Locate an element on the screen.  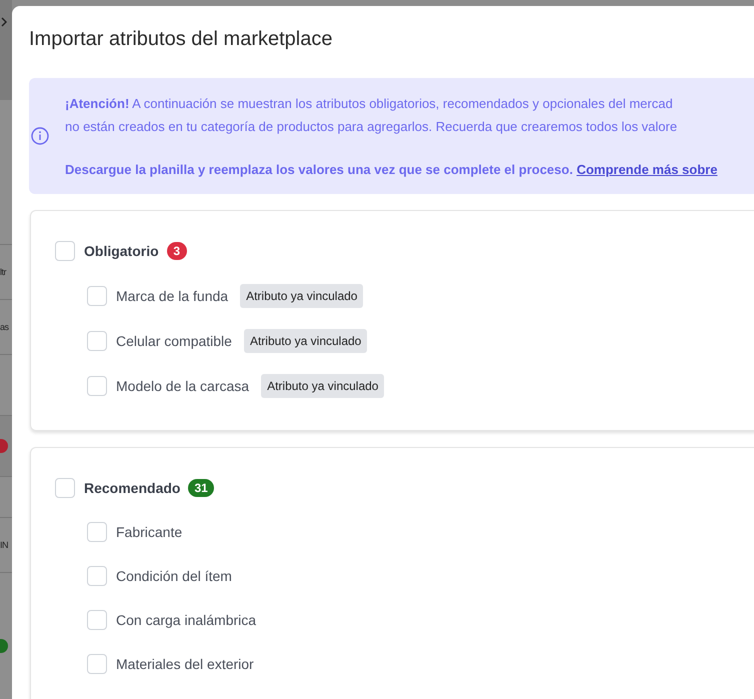
dialog-title: Importar atributos del marketplace is located at coordinates (181, 39).